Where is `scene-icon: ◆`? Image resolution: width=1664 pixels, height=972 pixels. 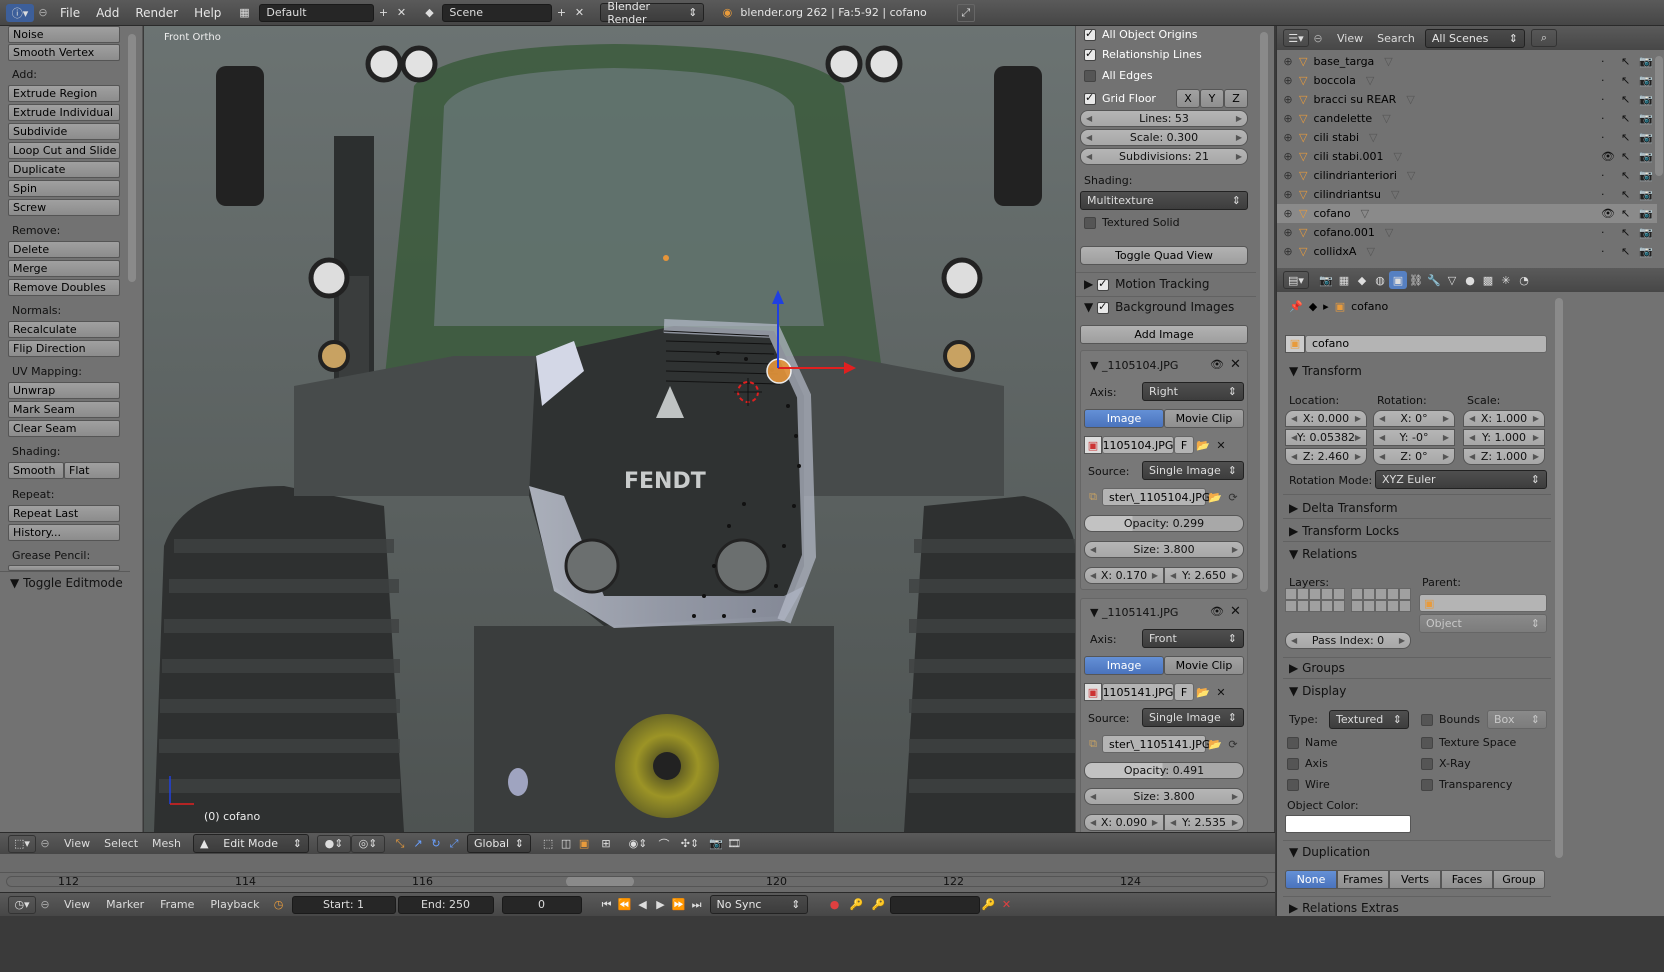
scene-icon: ◆ is located at coordinates (429, 13).